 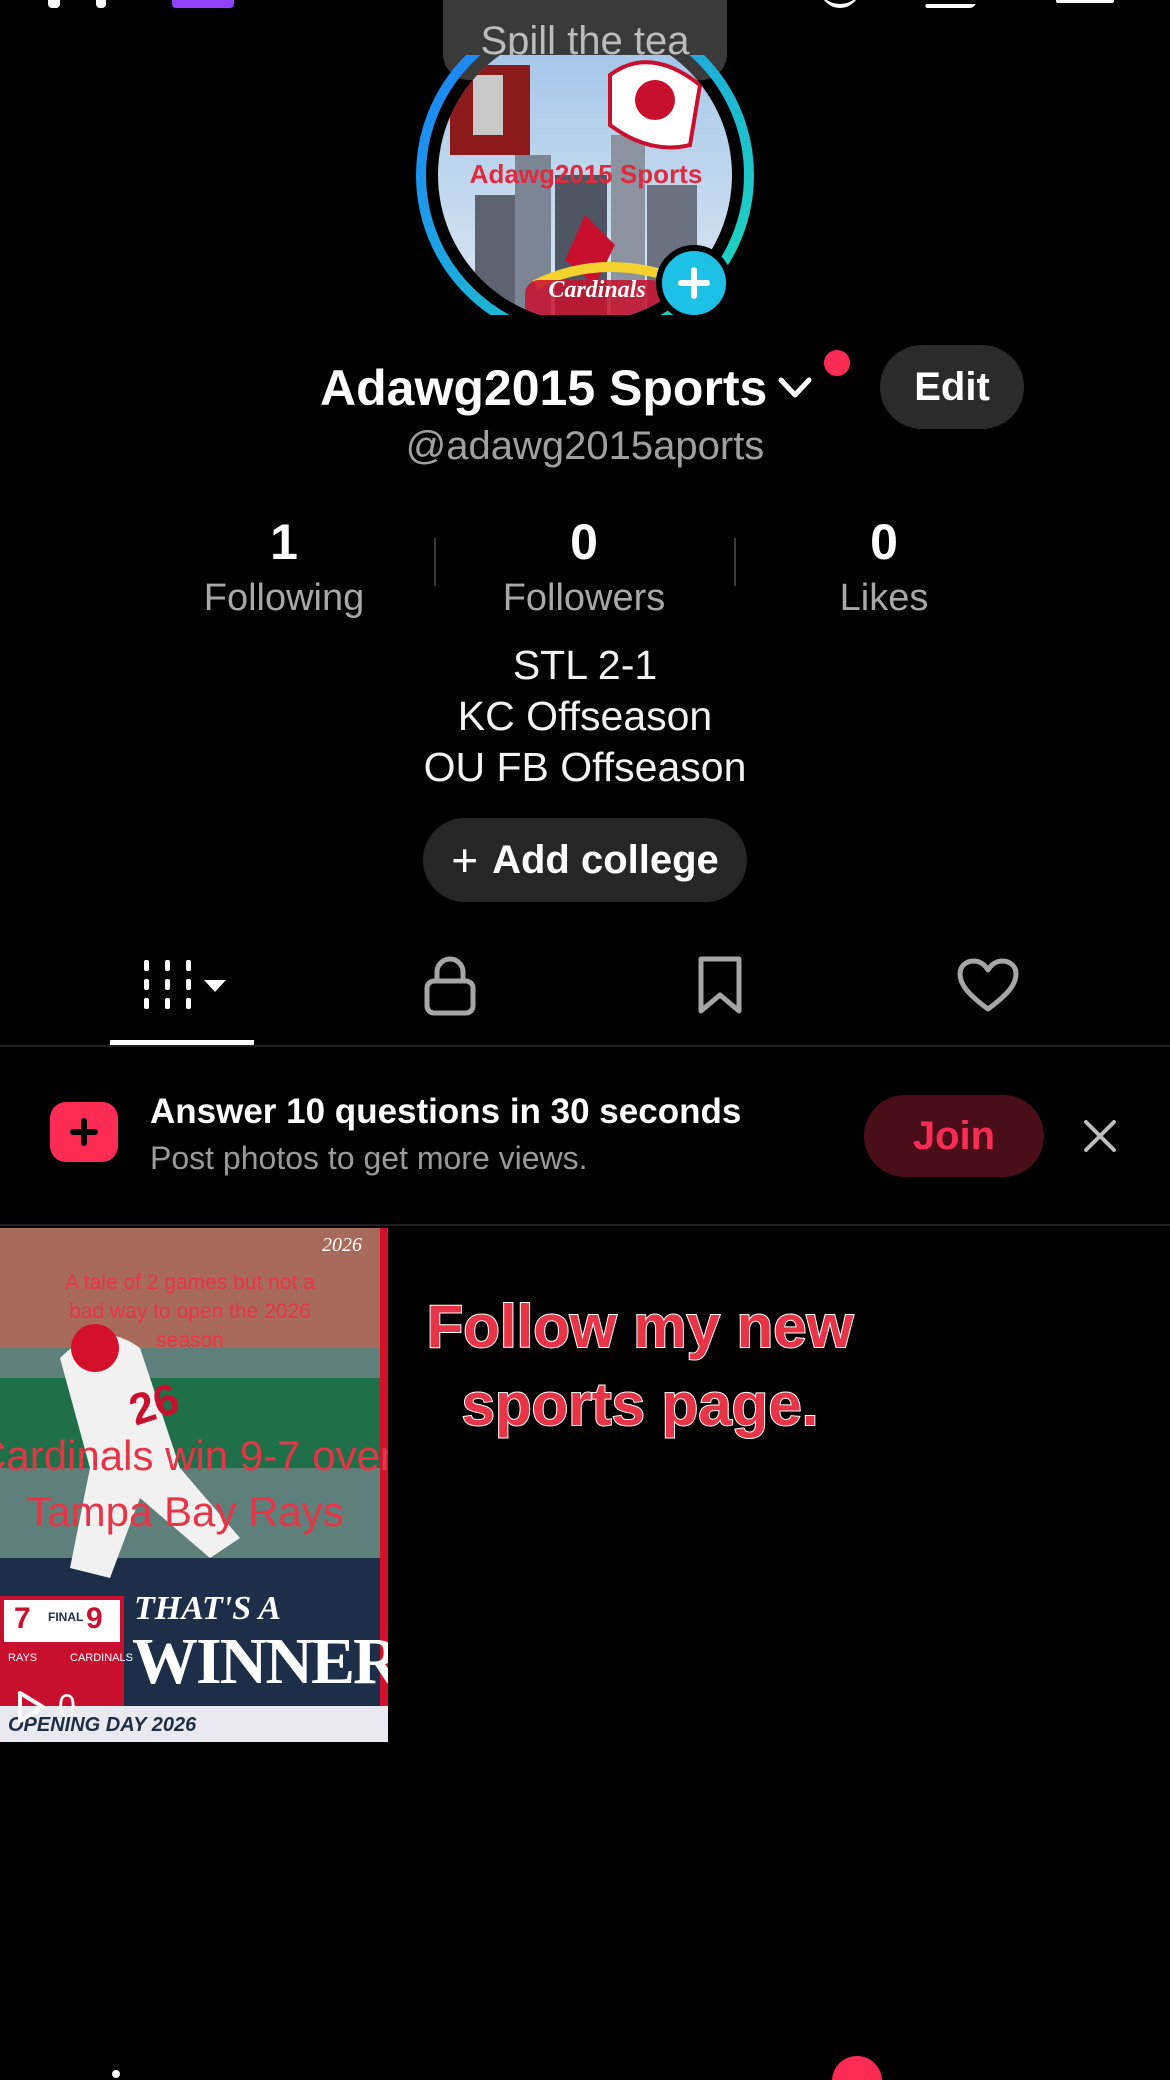 I want to click on add-avatar-button, so click(x=694, y=283).